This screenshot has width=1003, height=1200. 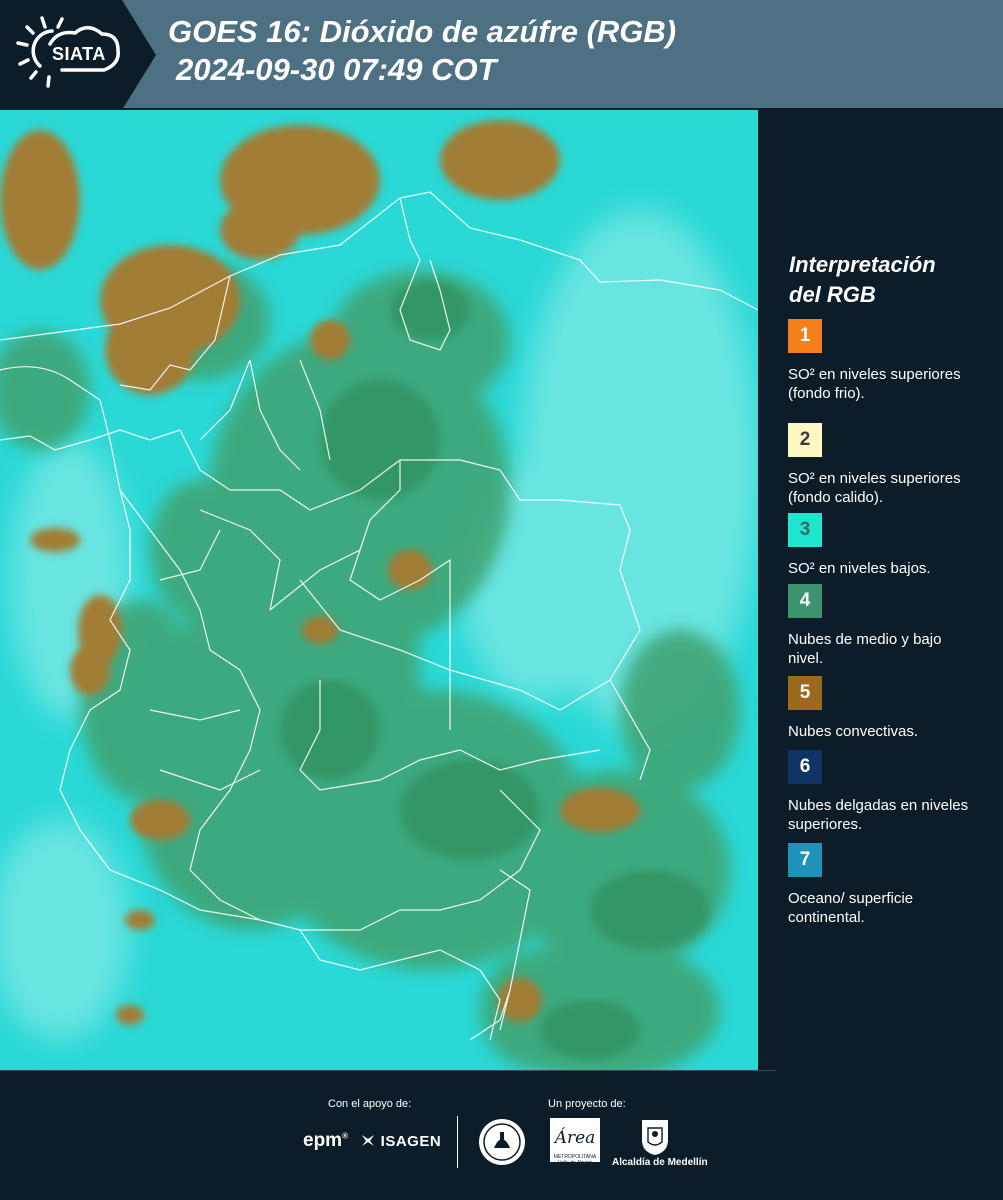 I want to click on seal-icon, so click(x=502, y=1142).